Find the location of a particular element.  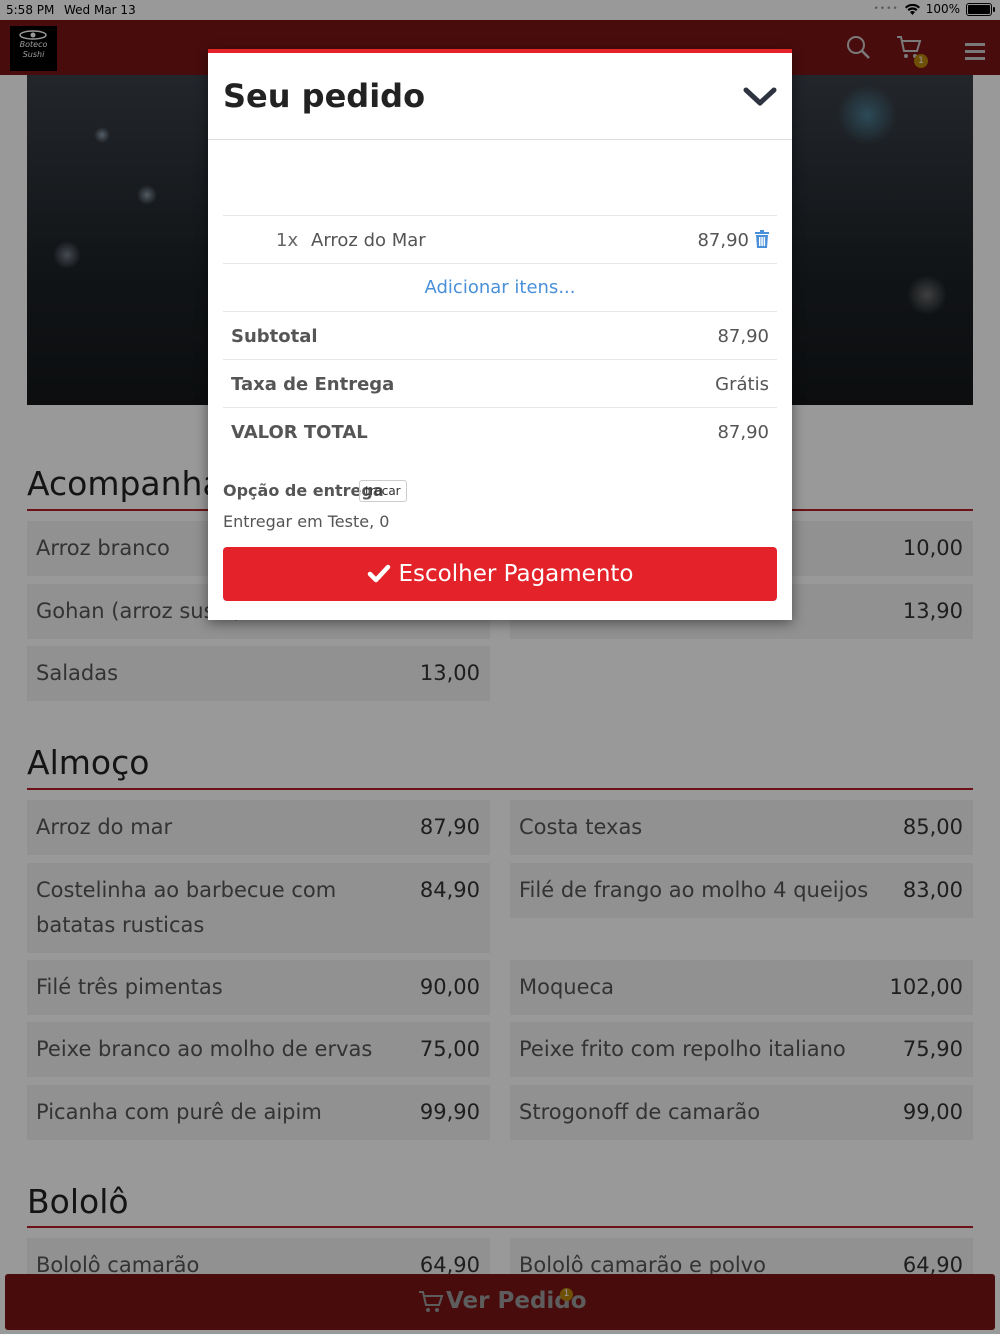

subtotal-row: Subtotal 87,90 is located at coordinates (500, 335).